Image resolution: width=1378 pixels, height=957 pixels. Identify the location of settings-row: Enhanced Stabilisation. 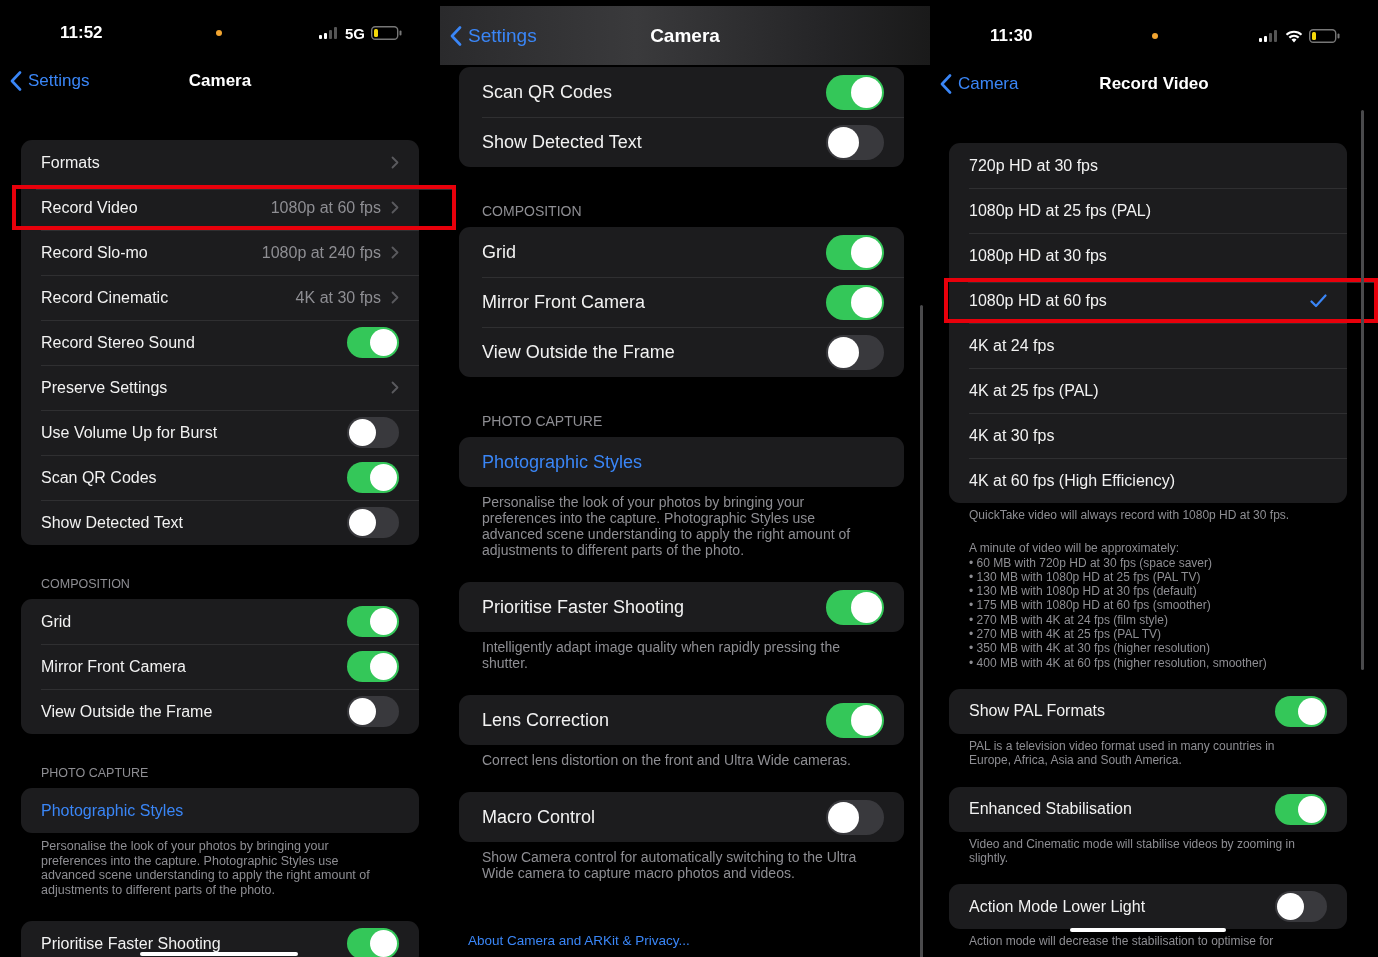
(1148, 809).